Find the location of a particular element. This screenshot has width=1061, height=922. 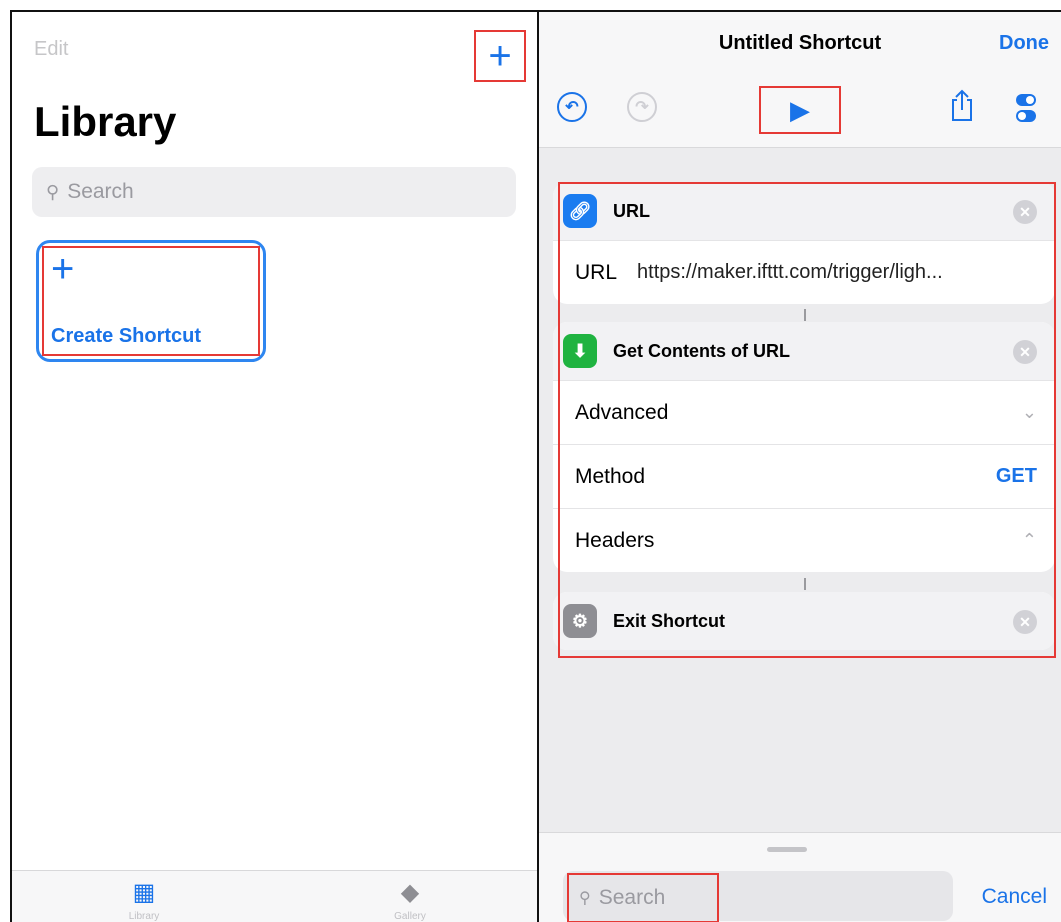

tab-label: Library is located at coordinates (144, 916).